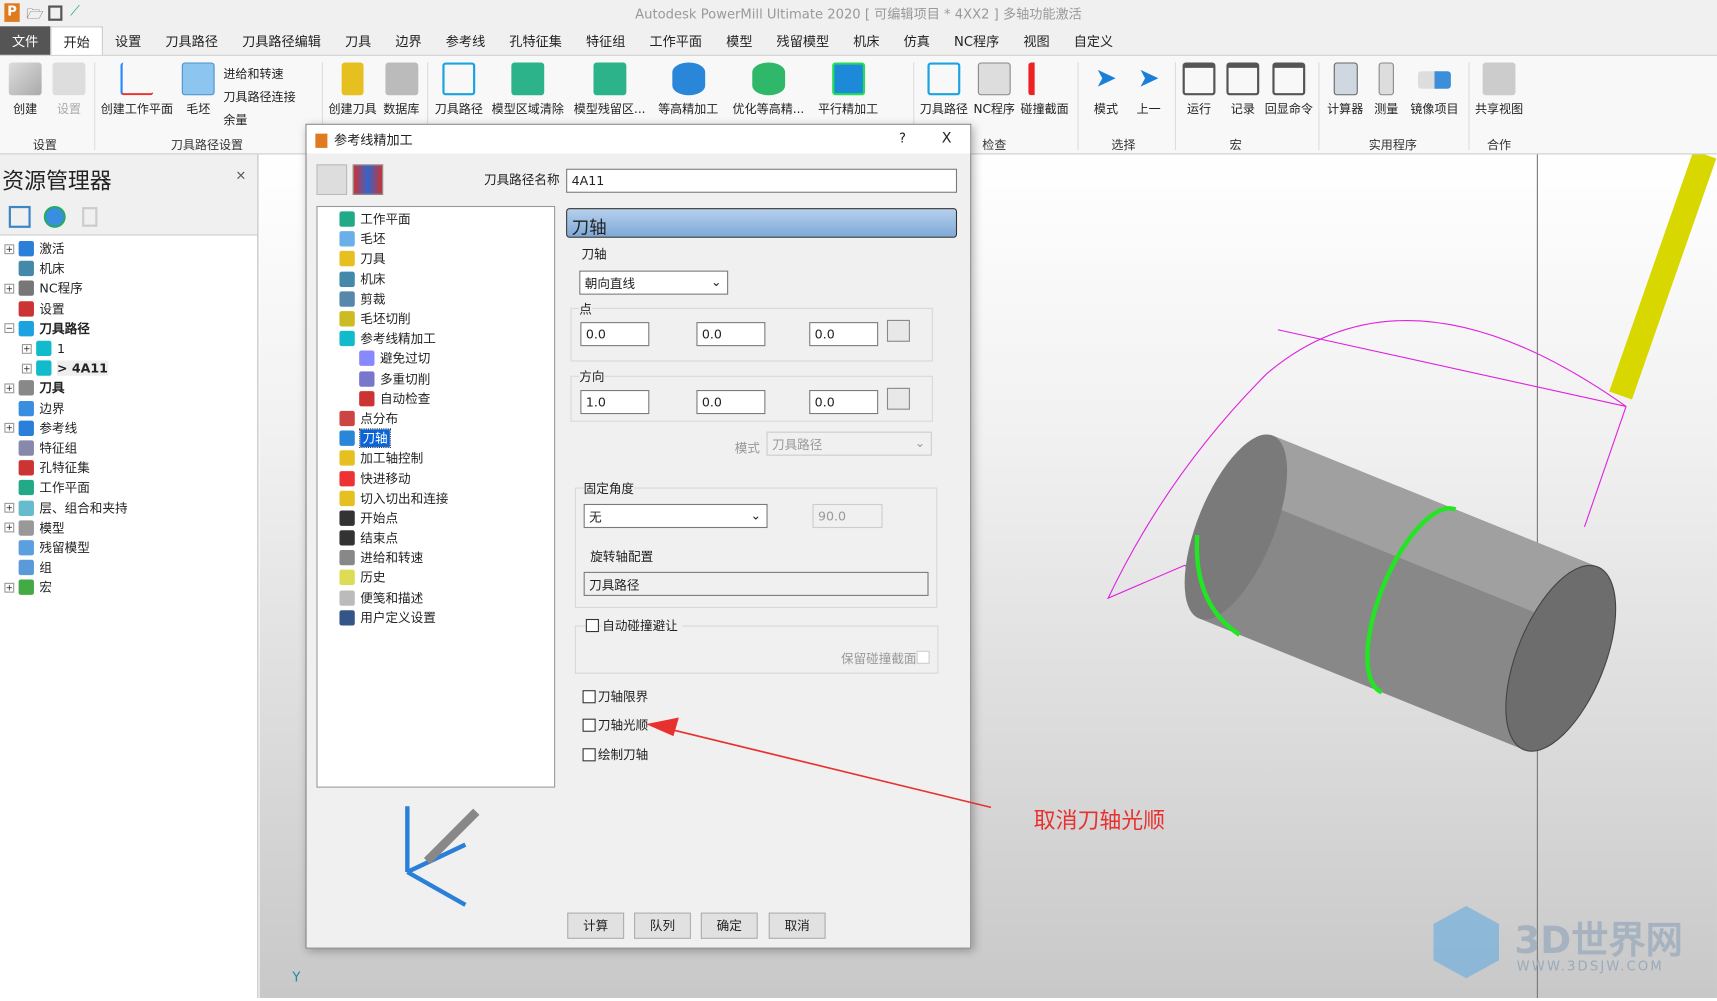 The image size is (1717, 1001). I want to click on trash-icon, so click(90, 217).